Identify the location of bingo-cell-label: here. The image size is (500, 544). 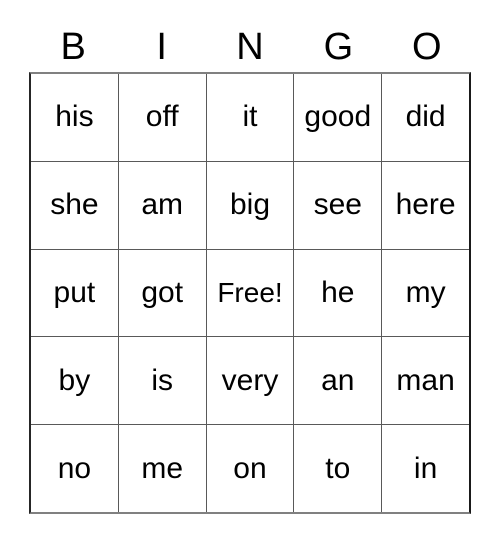
(425, 205).